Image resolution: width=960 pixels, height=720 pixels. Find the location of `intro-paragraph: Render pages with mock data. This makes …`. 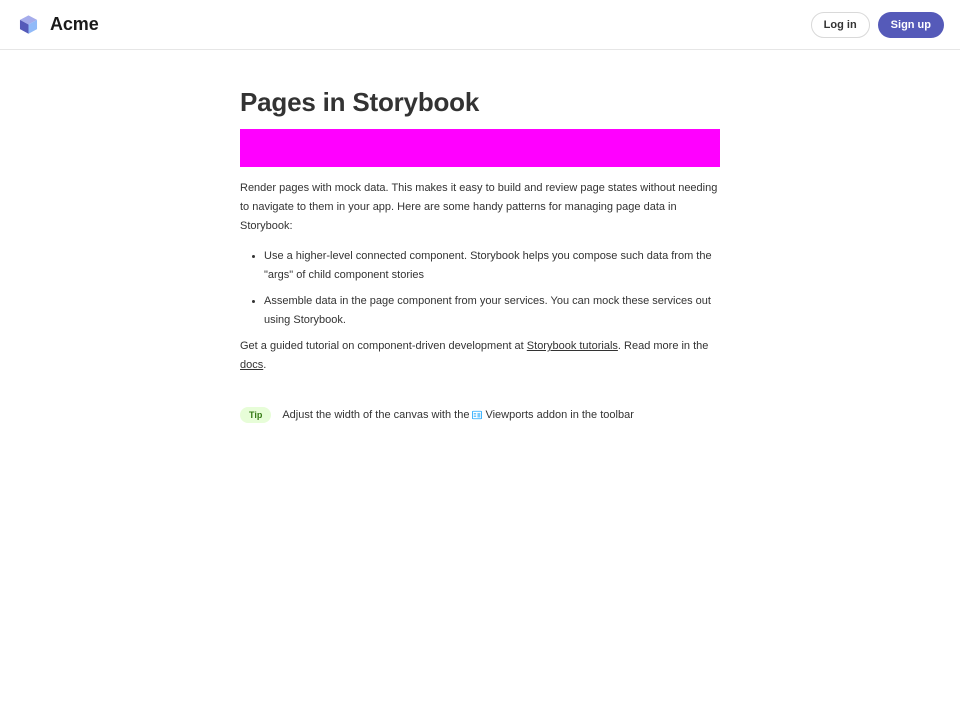

intro-paragraph: Render pages with mock data. This makes … is located at coordinates (479, 207).